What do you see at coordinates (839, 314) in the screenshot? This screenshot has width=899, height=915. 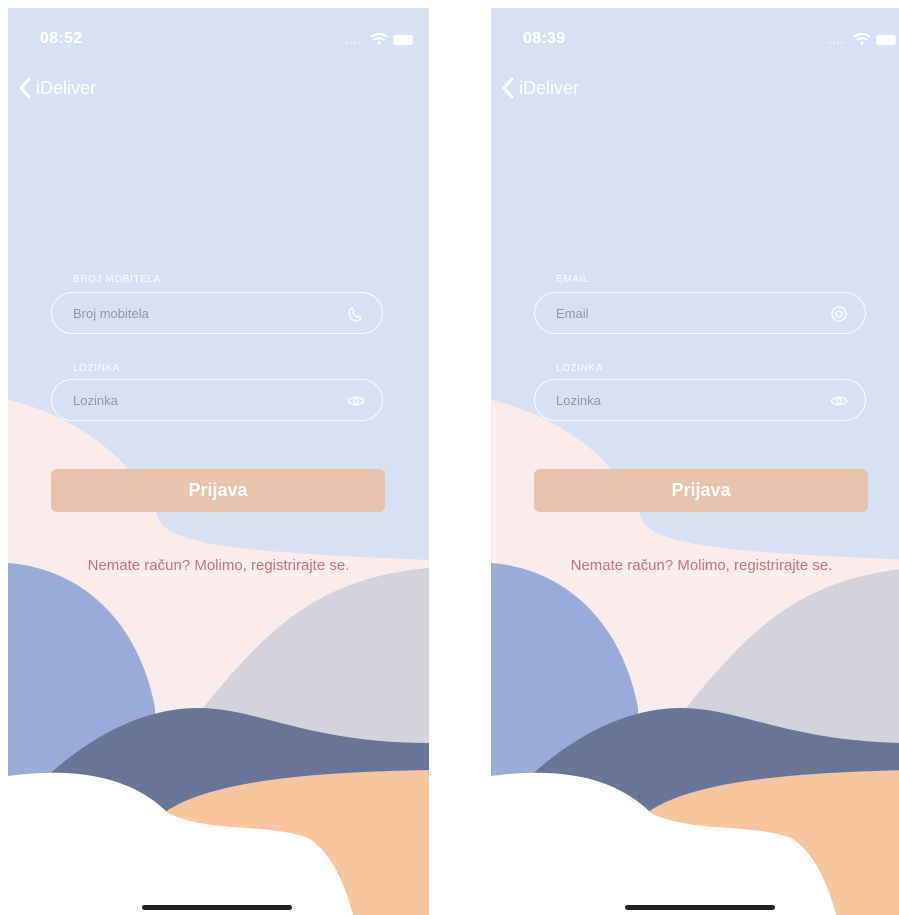 I see `at-icon` at bounding box center [839, 314].